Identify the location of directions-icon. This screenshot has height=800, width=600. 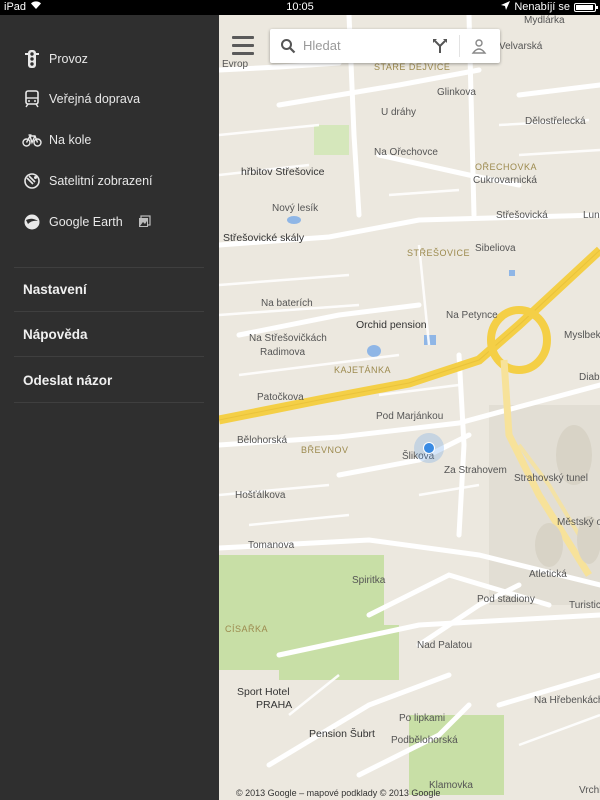
(440, 46).